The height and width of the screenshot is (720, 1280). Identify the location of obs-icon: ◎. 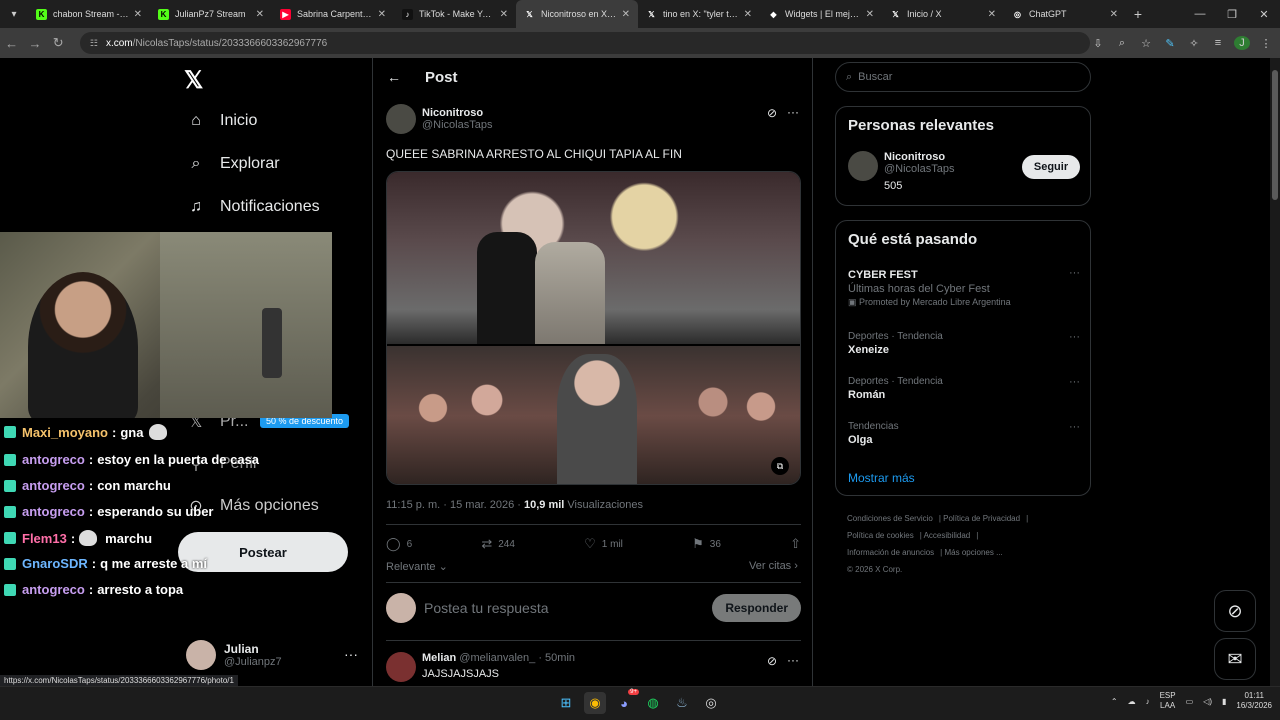
(711, 703).